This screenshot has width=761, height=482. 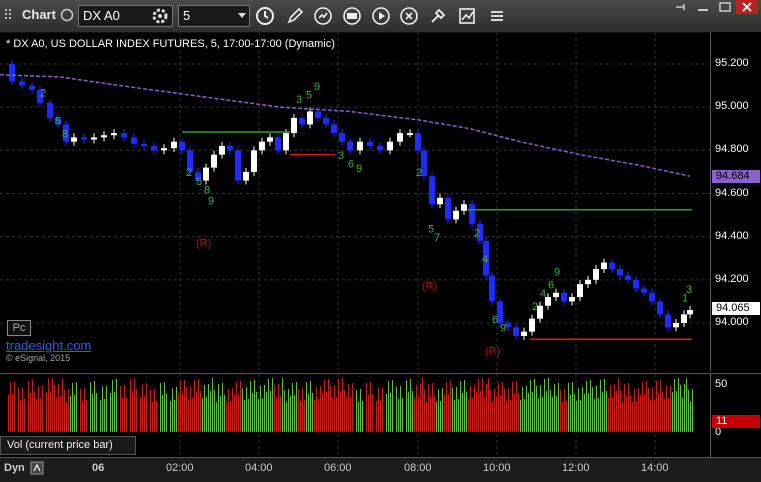 What do you see at coordinates (721, 384) in the screenshot?
I see `volume-tick-50: 50` at bounding box center [721, 384].